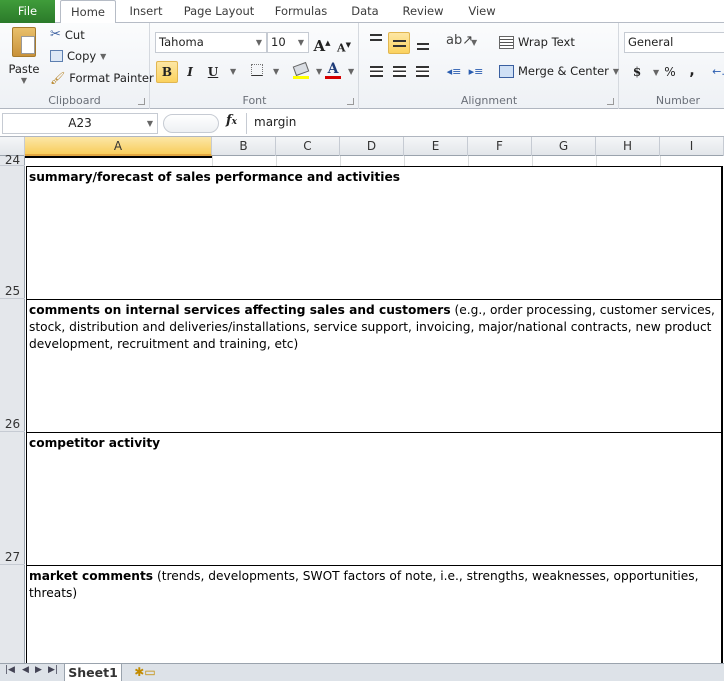 The width and height of the screenshot is (724, 682). I want to click on bold-icon: B, so click(167, 72).